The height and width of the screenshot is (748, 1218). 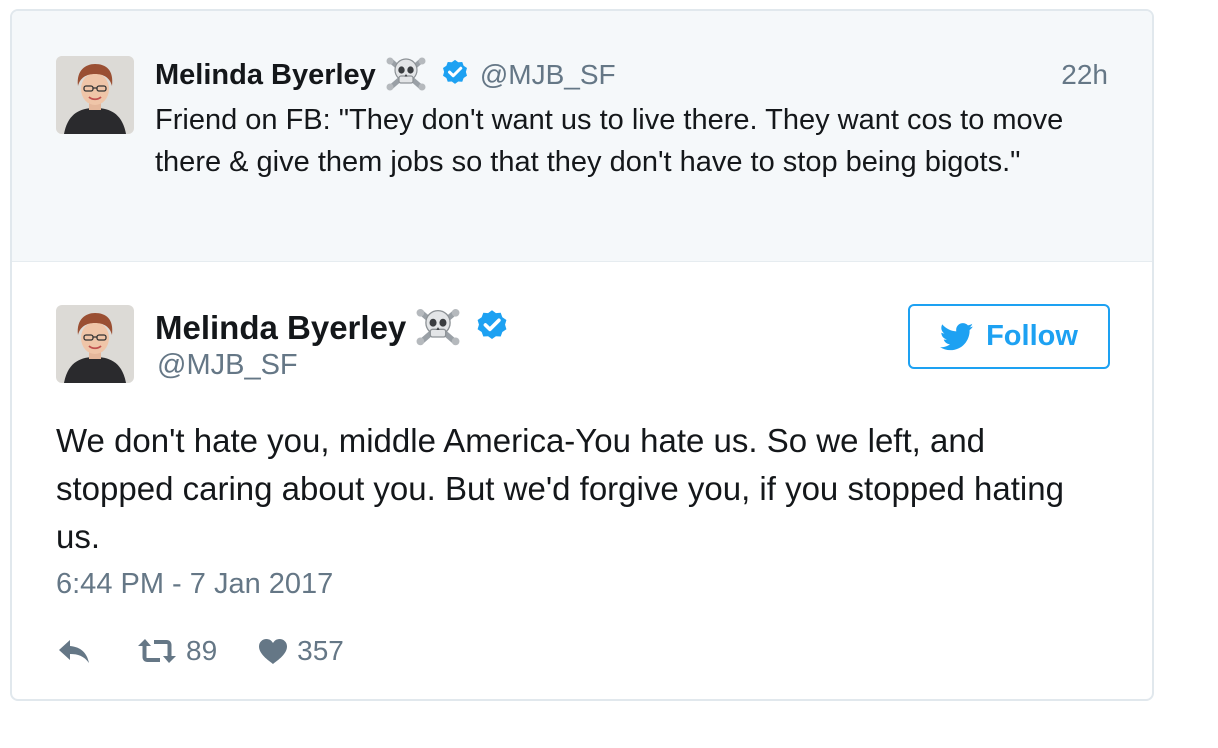 I want to click on reply-icon, so click(x=74, y=651).